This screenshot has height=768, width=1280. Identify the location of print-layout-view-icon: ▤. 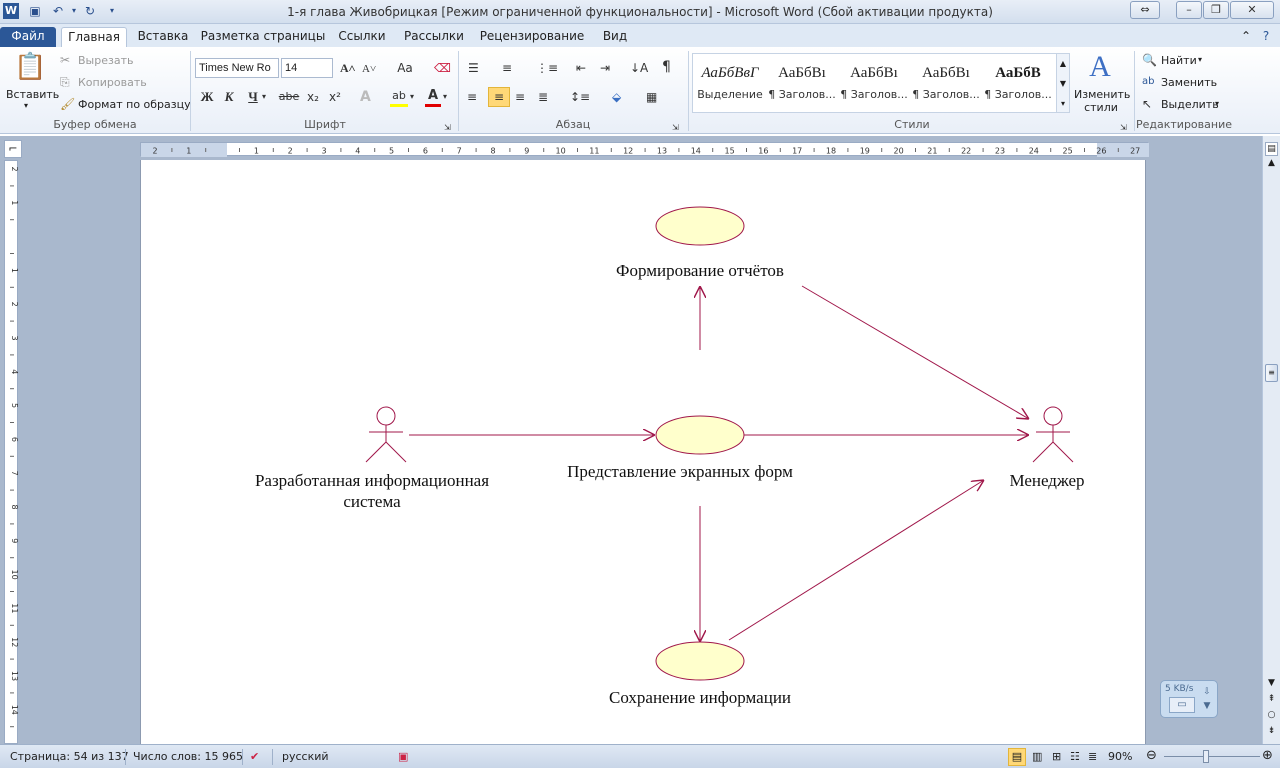
(1017, 757).